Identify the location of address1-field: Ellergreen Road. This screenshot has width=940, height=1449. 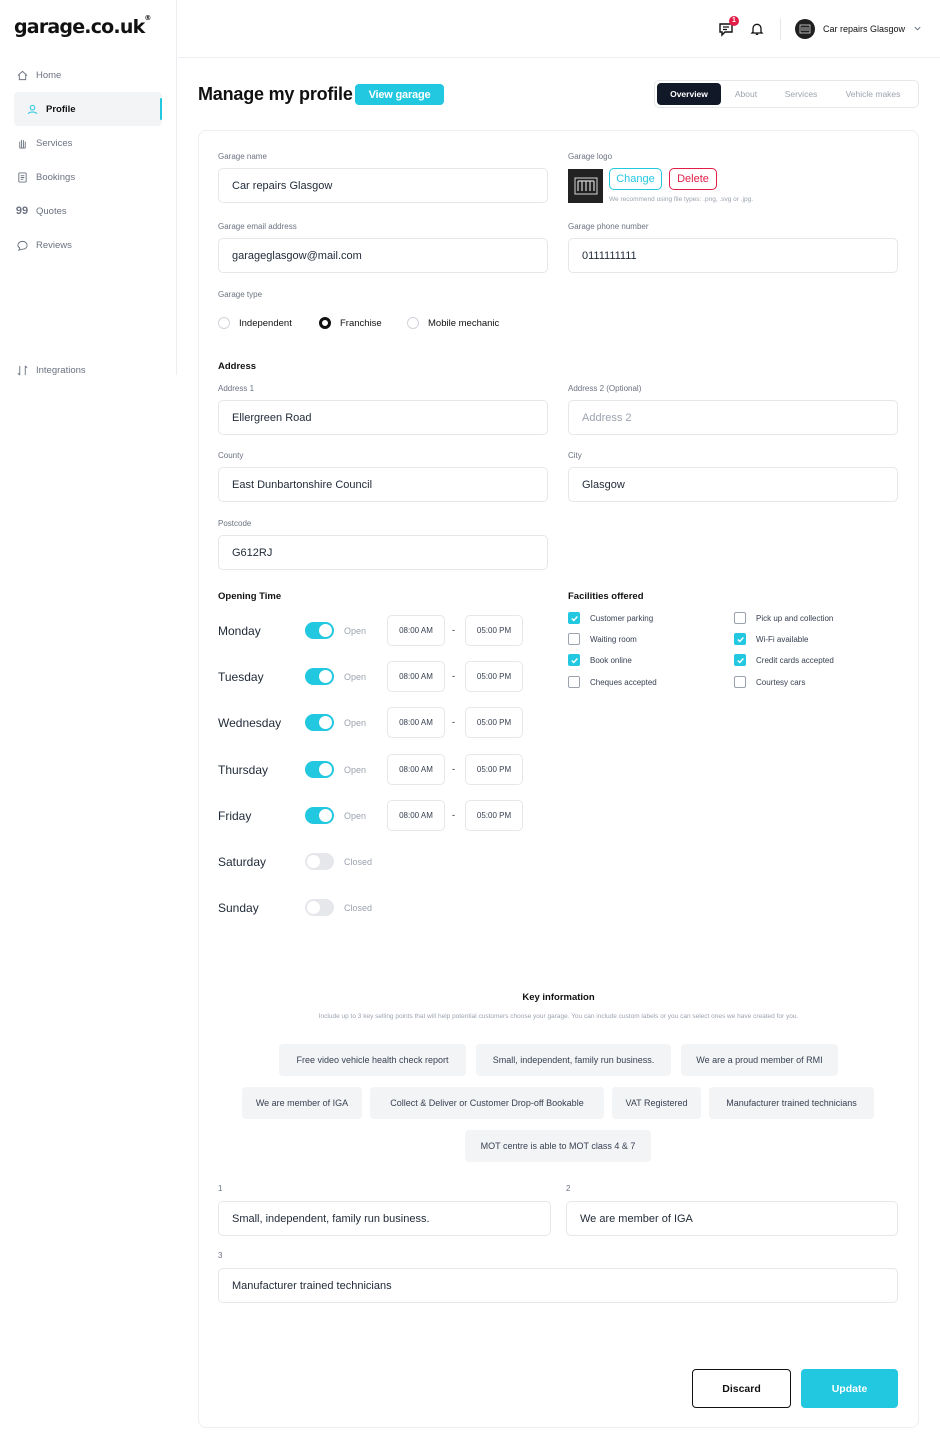
(383, 417).